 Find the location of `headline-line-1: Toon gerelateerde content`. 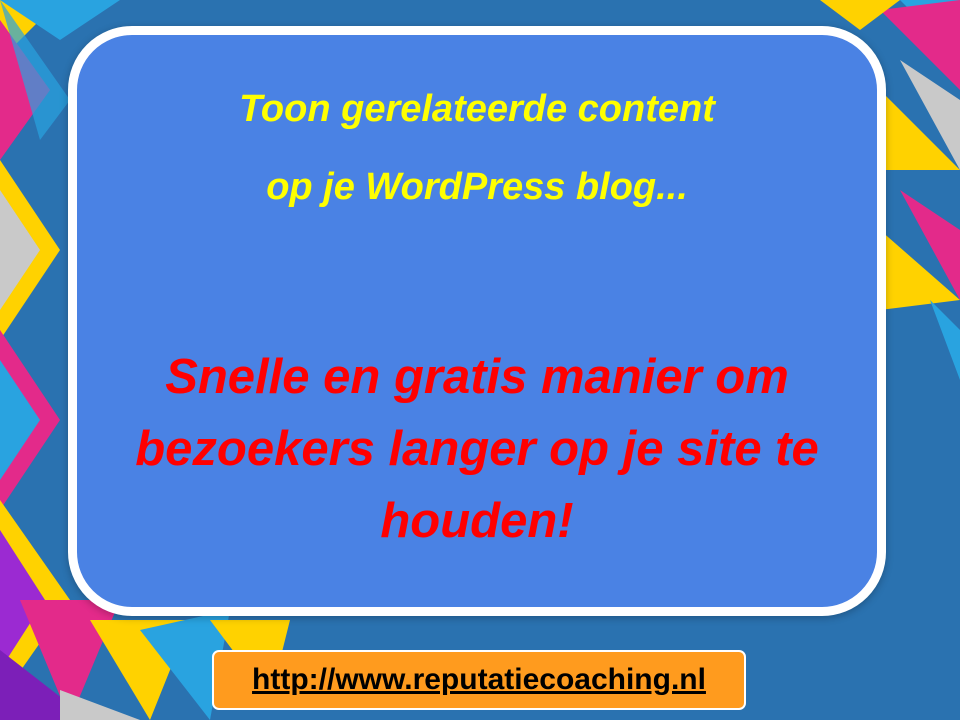

headline-line-1: Toon gerelateerde content is located at coordinates (477, 109).